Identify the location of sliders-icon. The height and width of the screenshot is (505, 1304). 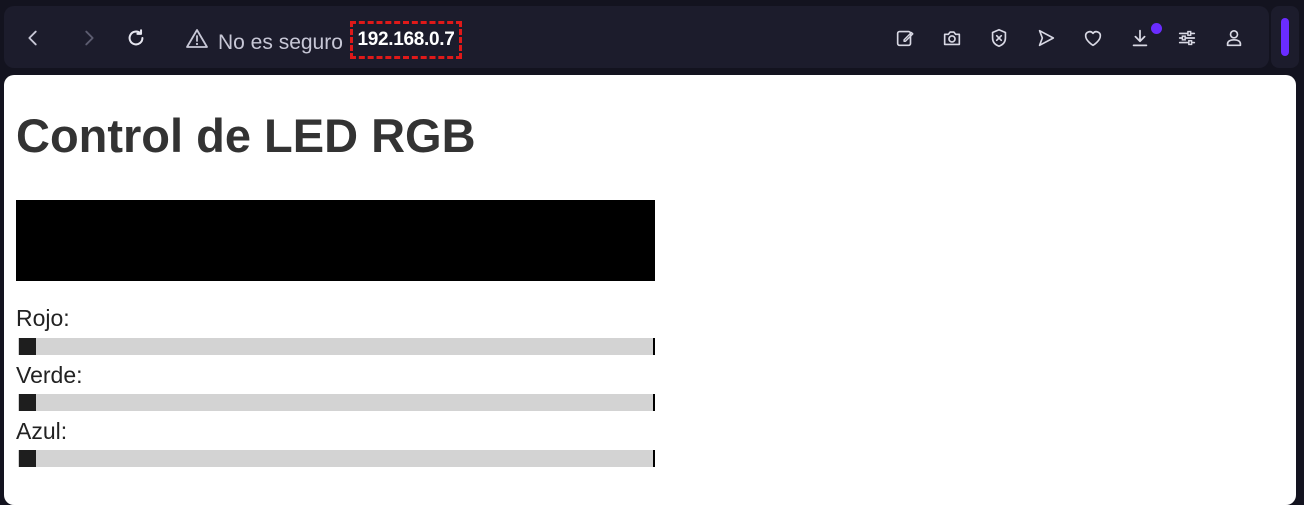
(1187, 38).